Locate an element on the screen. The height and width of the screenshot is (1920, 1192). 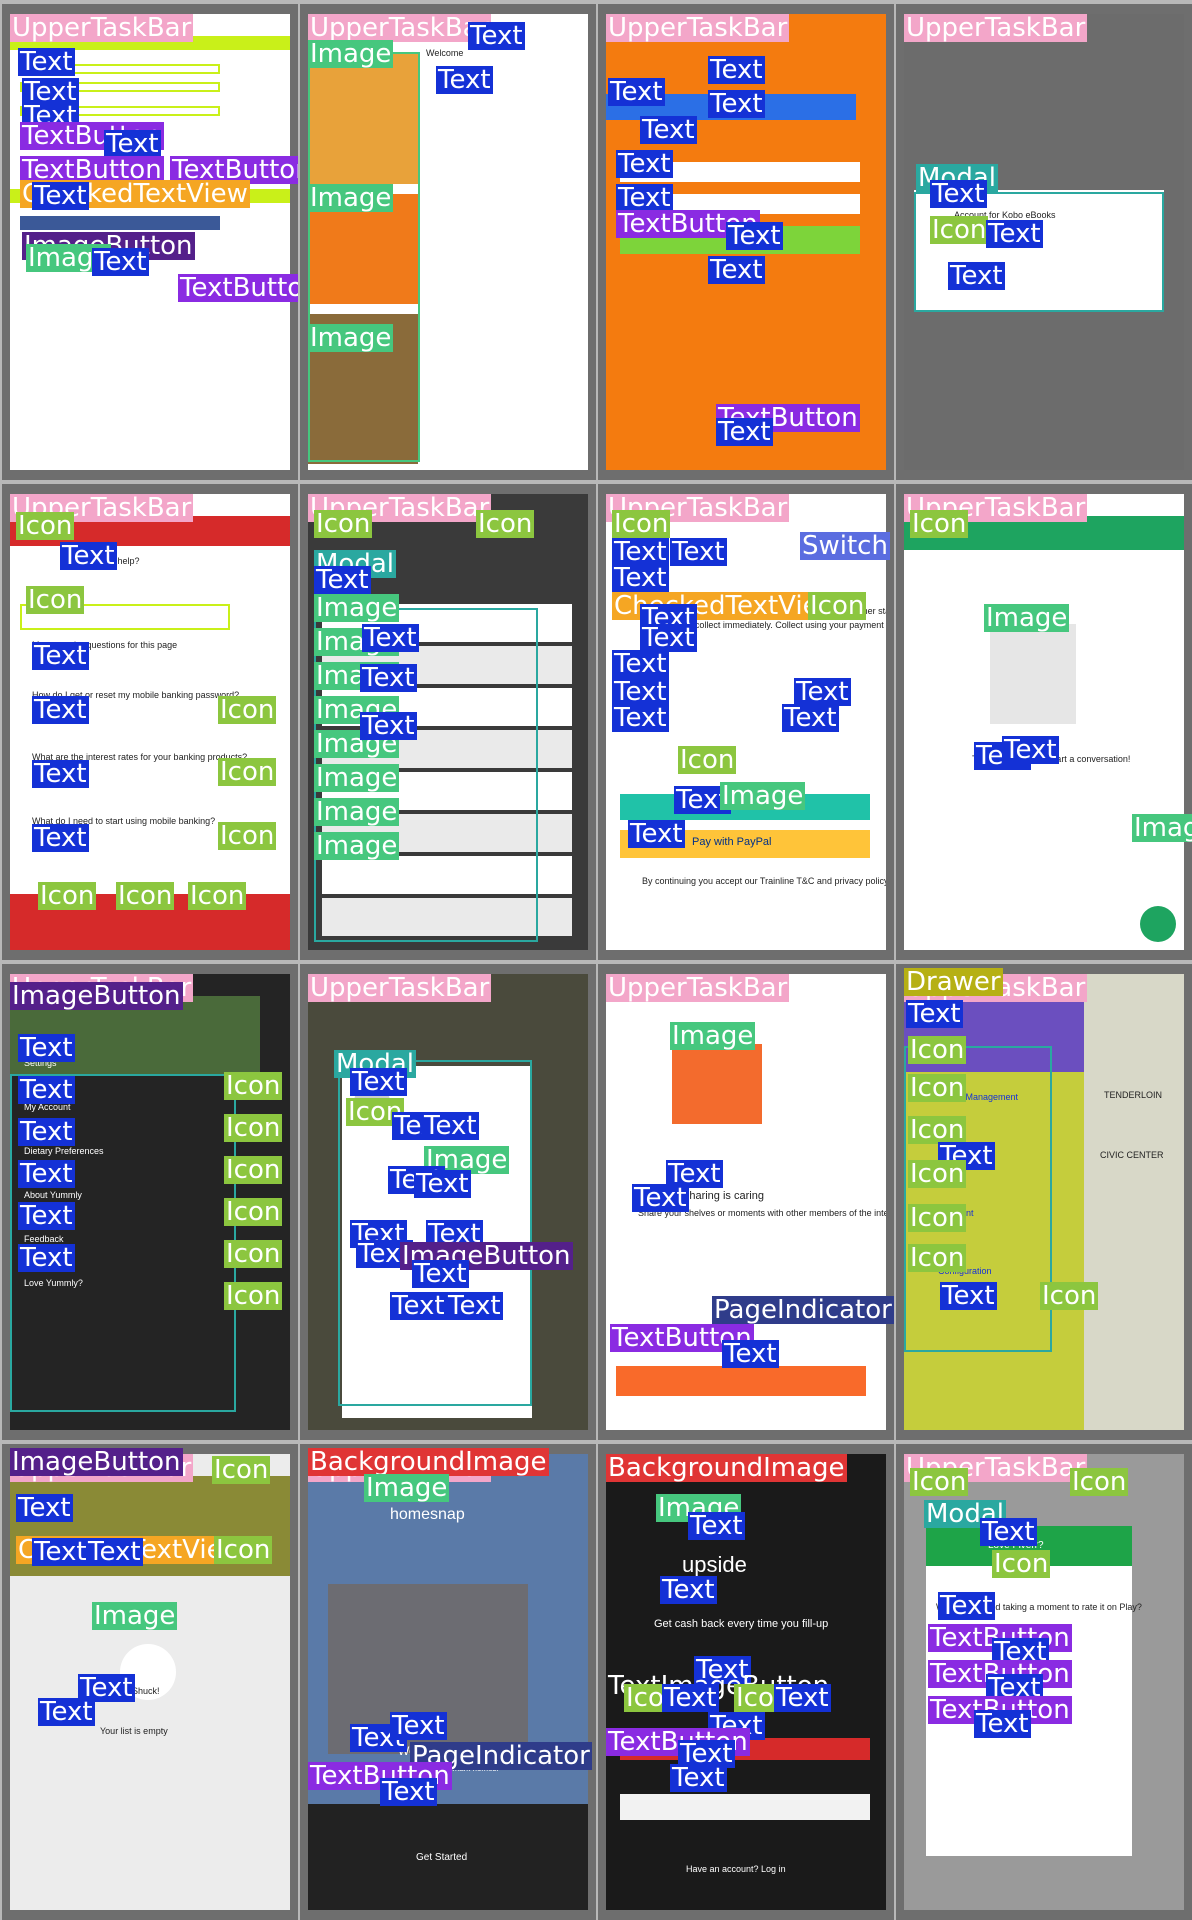
menu-item-4: Feedback is located at coordinates (44, 1239).